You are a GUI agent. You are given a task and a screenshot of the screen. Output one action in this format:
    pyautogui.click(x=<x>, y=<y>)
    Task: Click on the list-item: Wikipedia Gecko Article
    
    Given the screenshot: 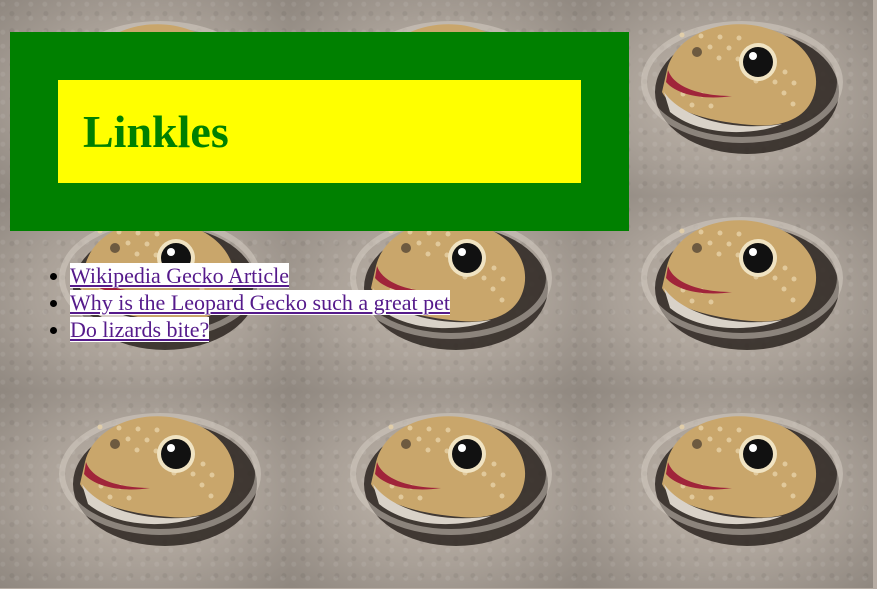 What is the action you would take?
    pyautogui.click(x=260, y=275)
    